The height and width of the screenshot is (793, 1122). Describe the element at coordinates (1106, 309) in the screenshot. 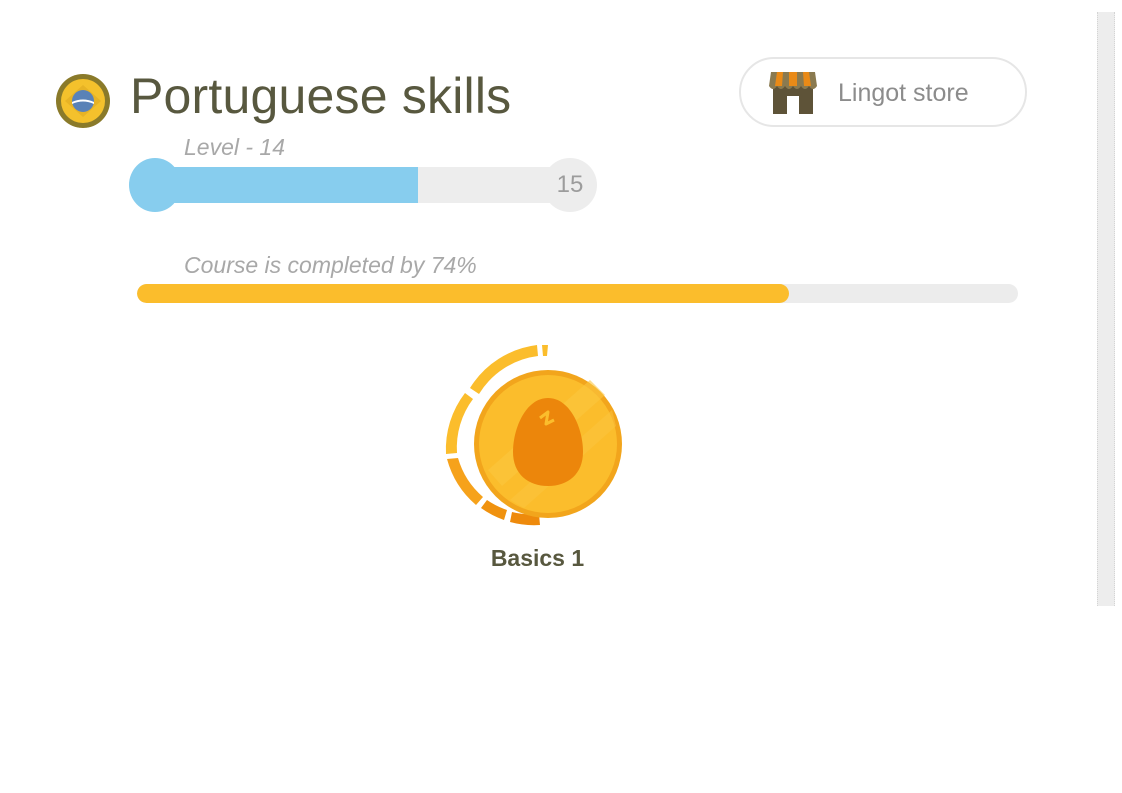

I see `scrollbar` at that location.